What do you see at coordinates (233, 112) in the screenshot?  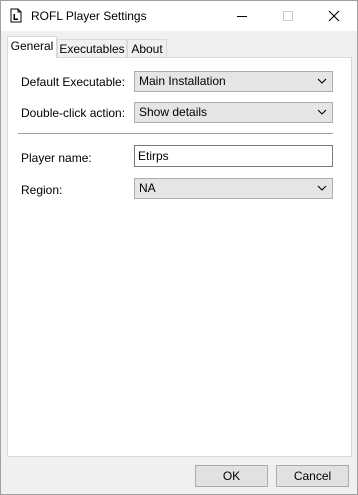 I see `double-click-action-select: Show details` at bounding box center [233, 112].